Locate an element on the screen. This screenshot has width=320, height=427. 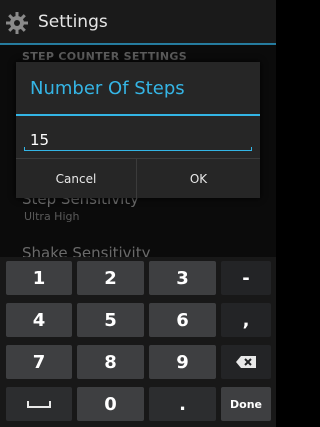
key-space is located at coordinates (39, 404).